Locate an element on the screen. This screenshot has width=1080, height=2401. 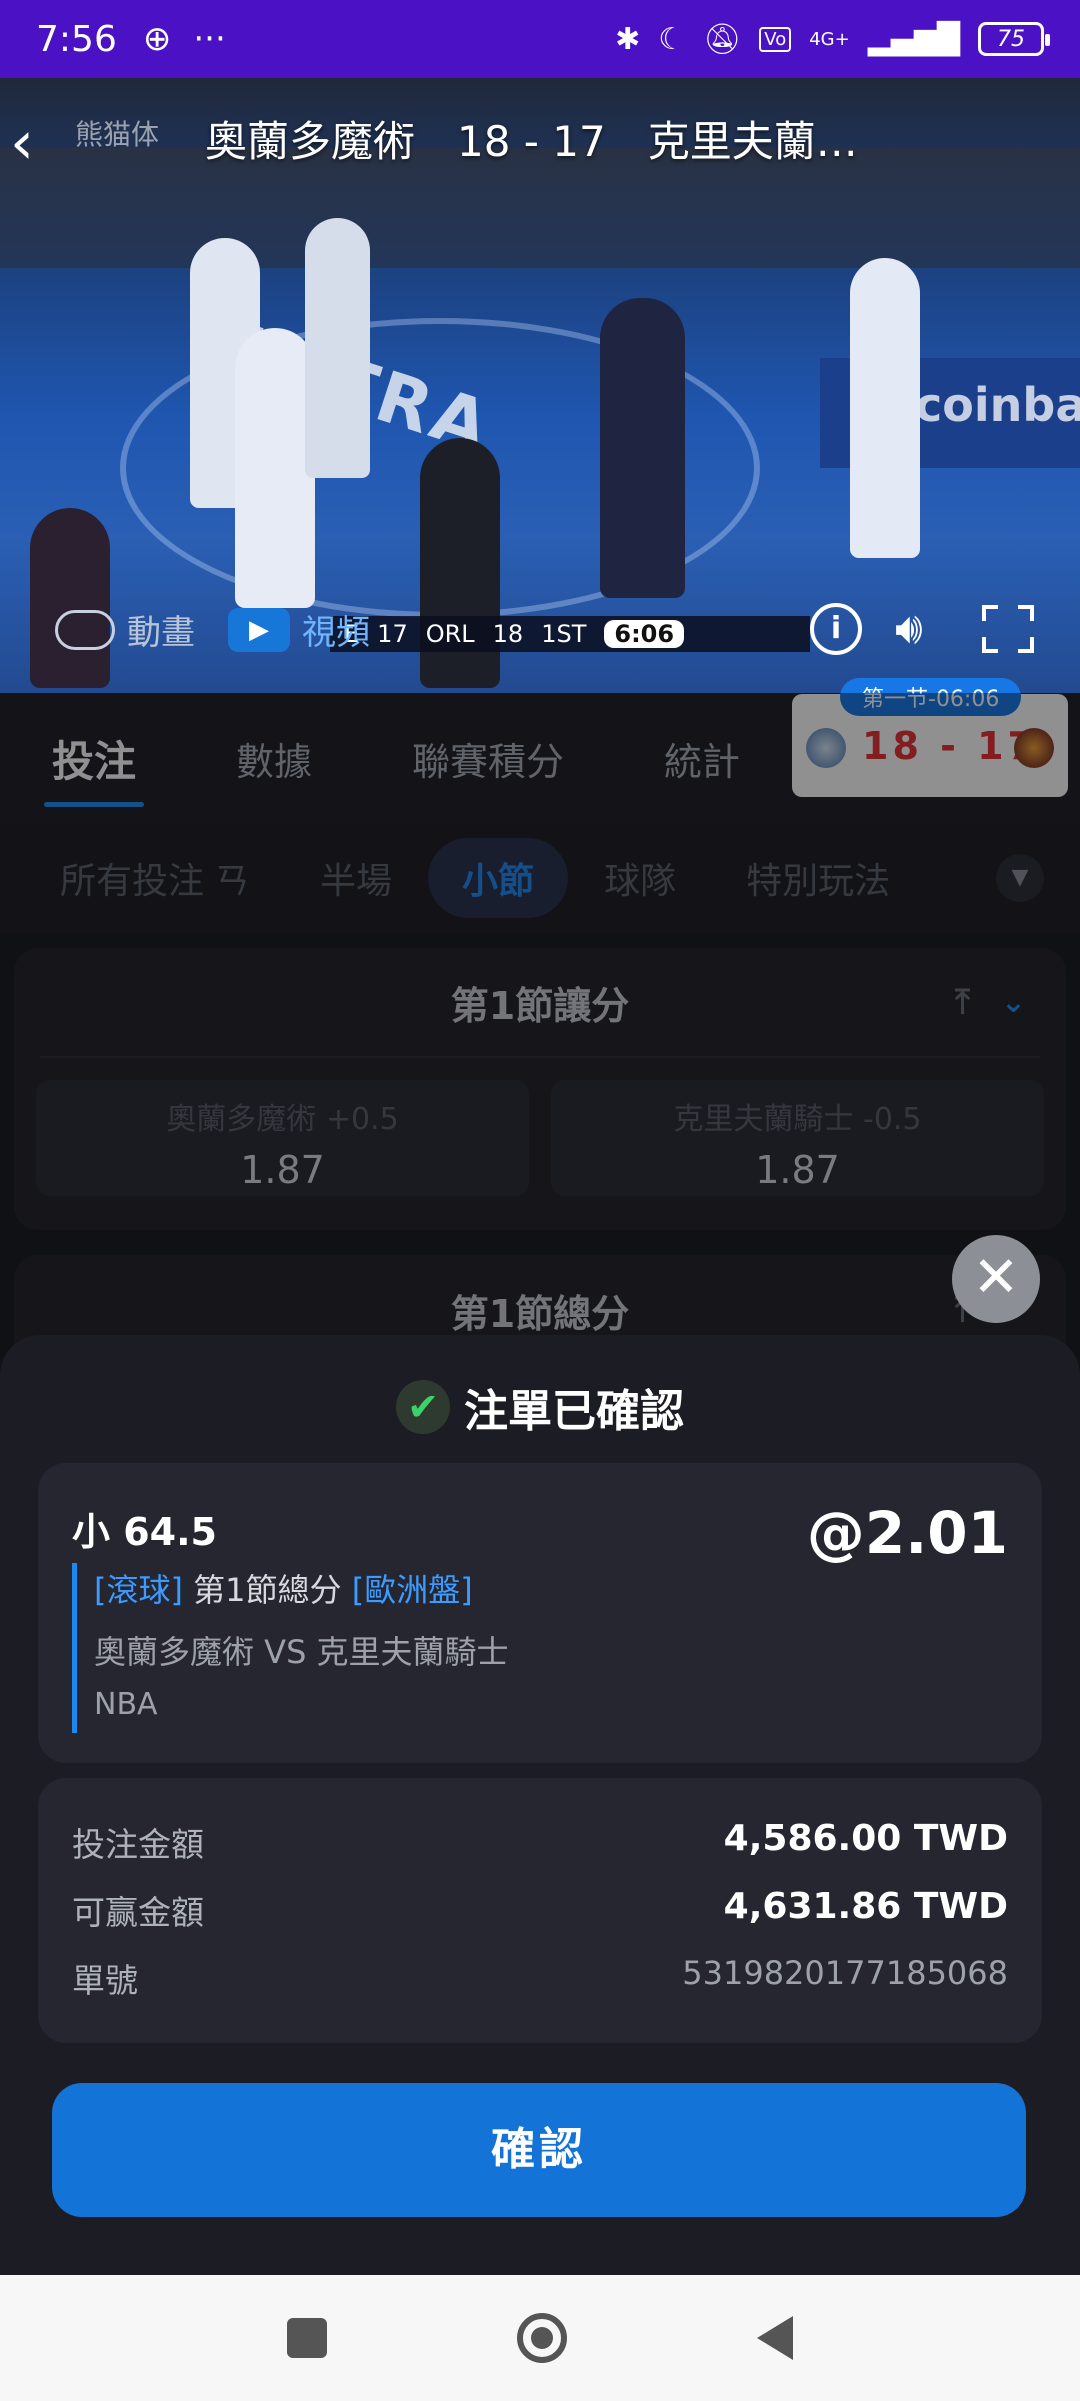
ticket-number: 5319820177185068 is located at coordinates (845, 1973).